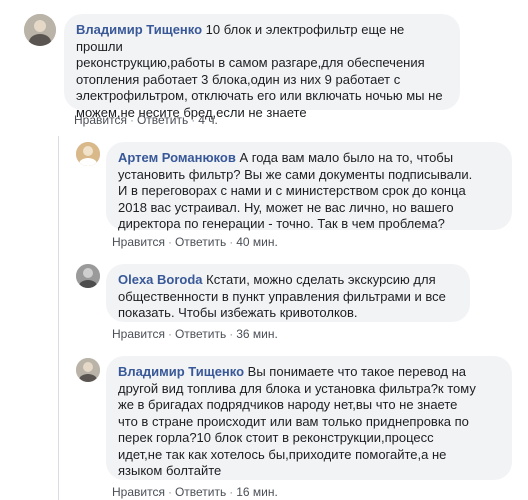 The height and width of the screenshot is (500, 528). I want to click on comment-actions: Нравится · Ответить · 36 мин., so click(195, 334).